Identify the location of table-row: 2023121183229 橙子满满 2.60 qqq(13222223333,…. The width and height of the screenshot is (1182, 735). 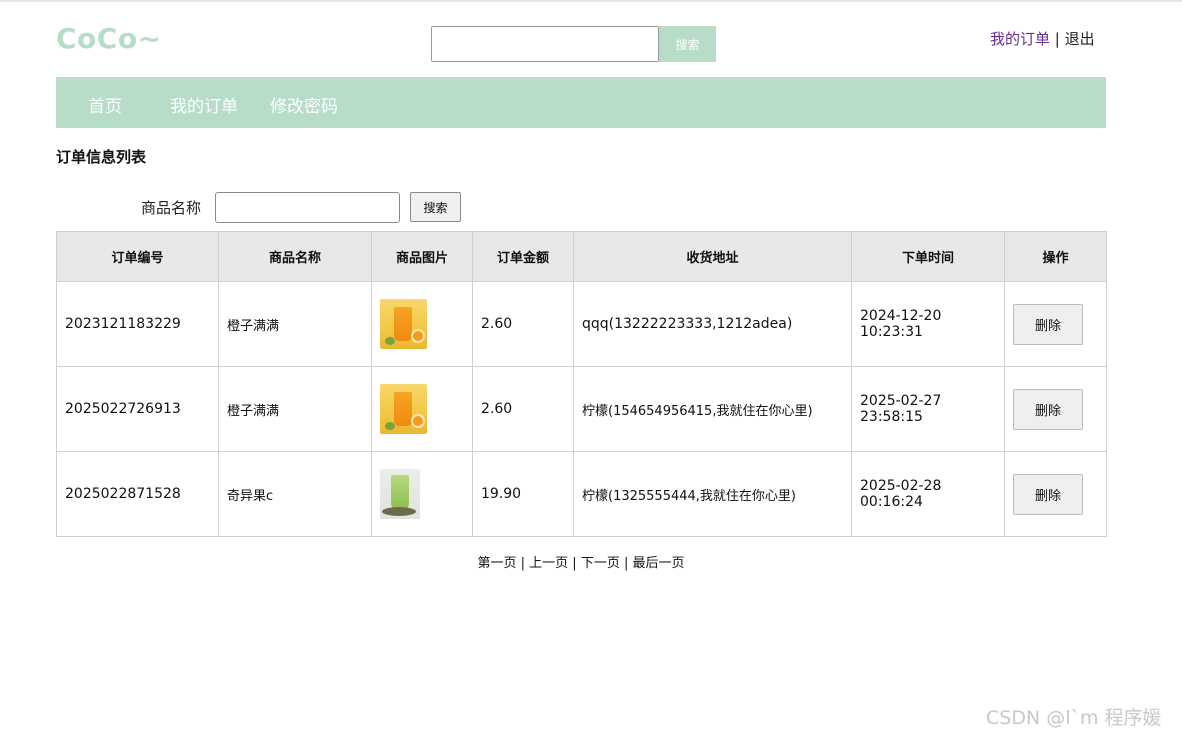
(581, 324).